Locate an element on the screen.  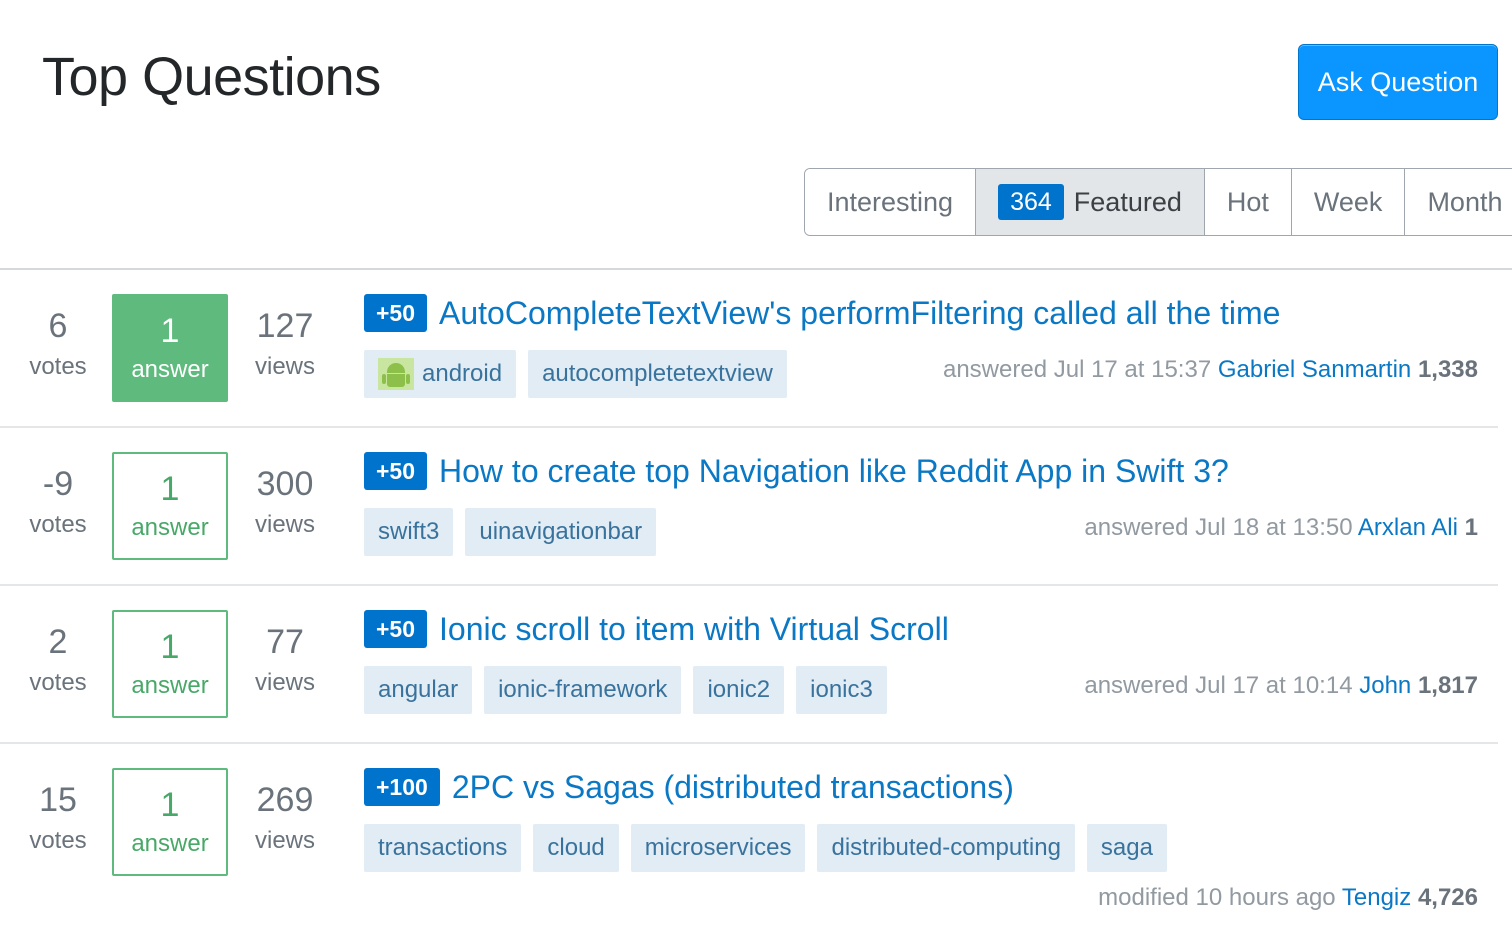
android-icon is located at coordinates (396, 374).